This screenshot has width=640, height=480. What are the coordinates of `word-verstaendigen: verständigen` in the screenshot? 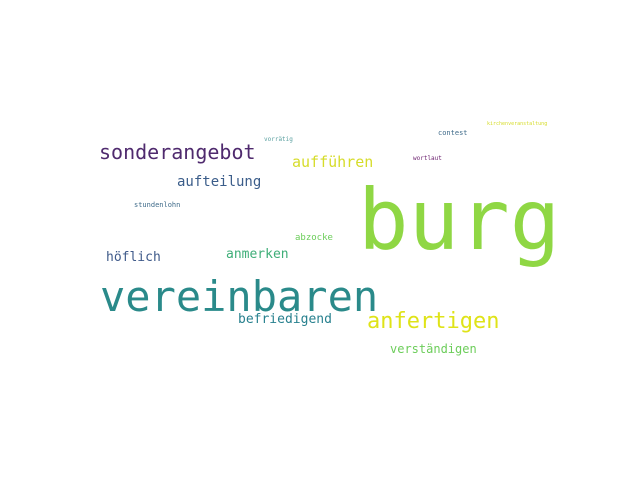 It's located at (433, 349).